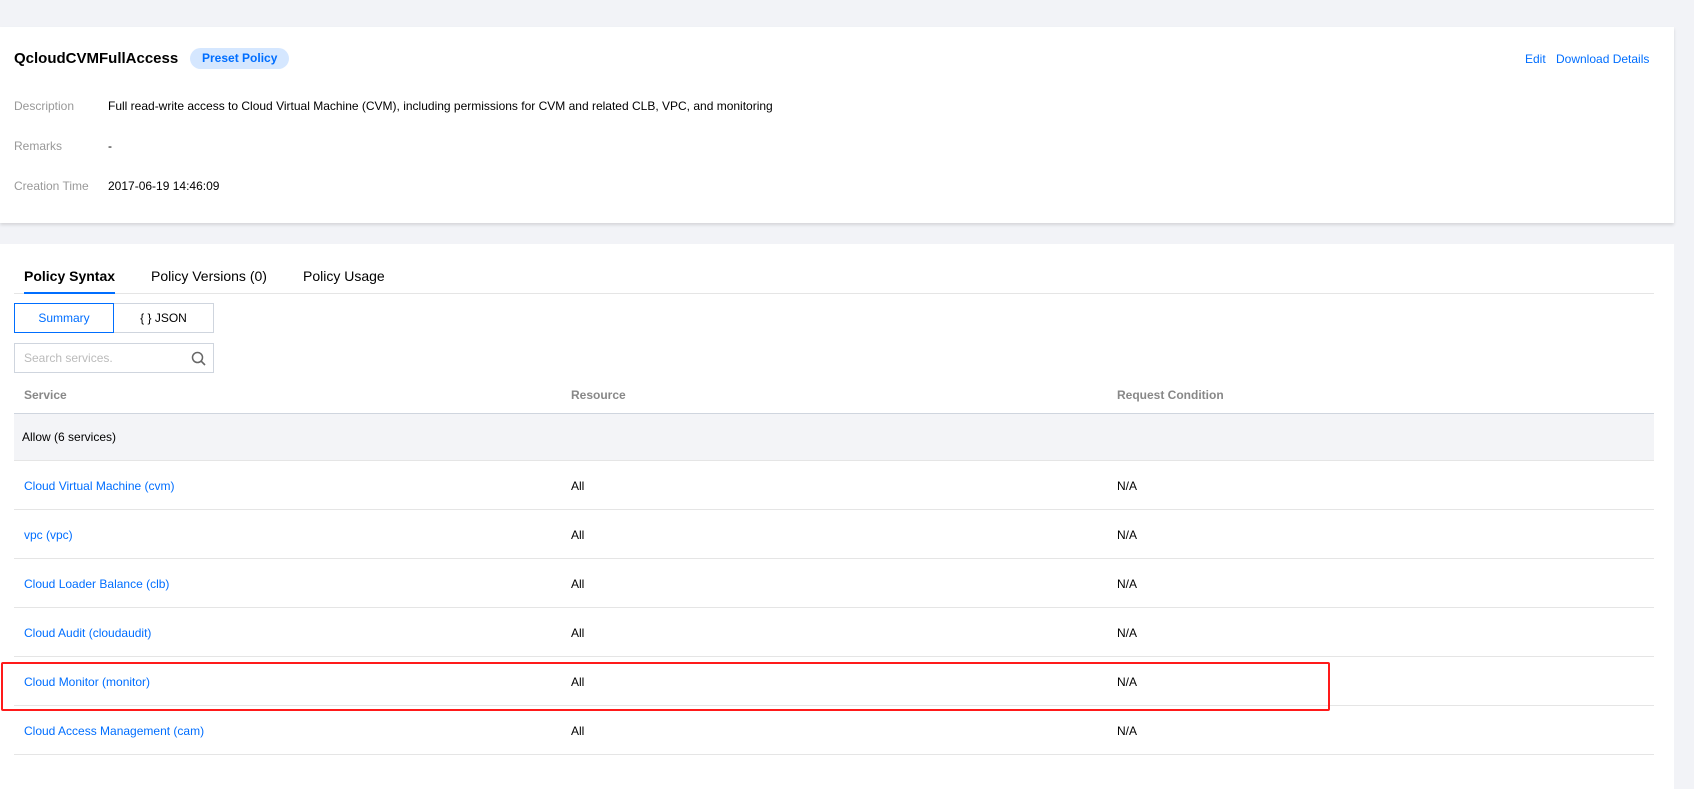  What do you see at coordinates (114, 731) in the screenshot?
I see `service-link: Cloud Access Management (cam)` at bounding box center [114, 731].